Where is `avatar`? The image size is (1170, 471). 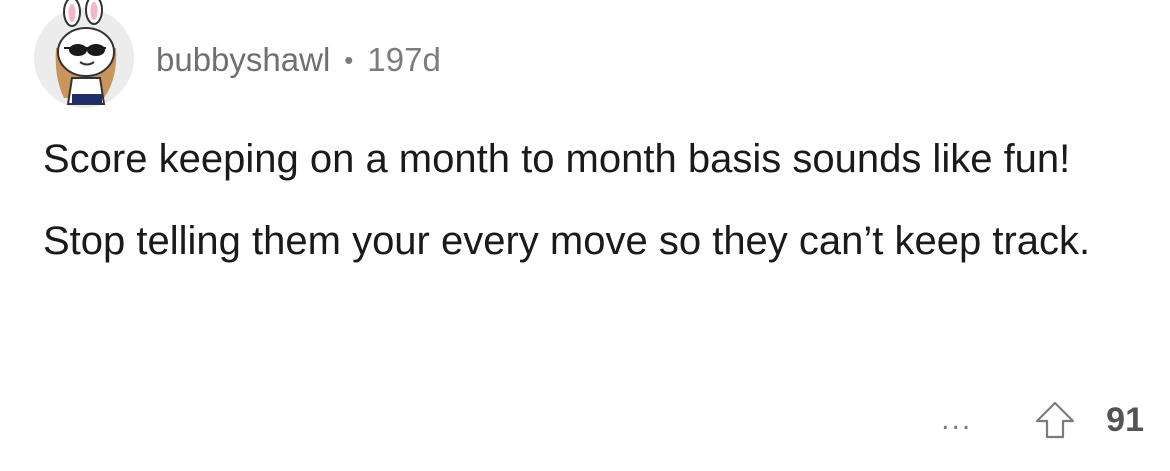 avatar is located at coordinates (84, 54).